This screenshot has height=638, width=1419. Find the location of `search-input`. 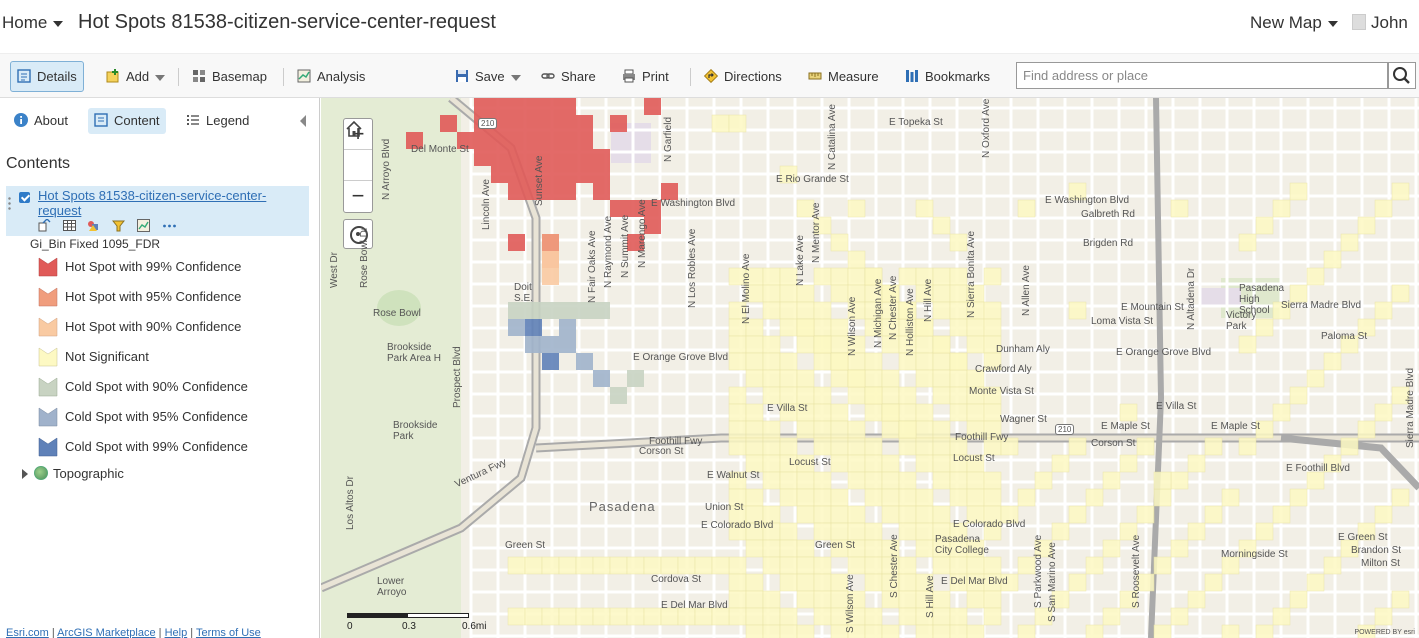

search-input is located at coordinates (1202, 75).